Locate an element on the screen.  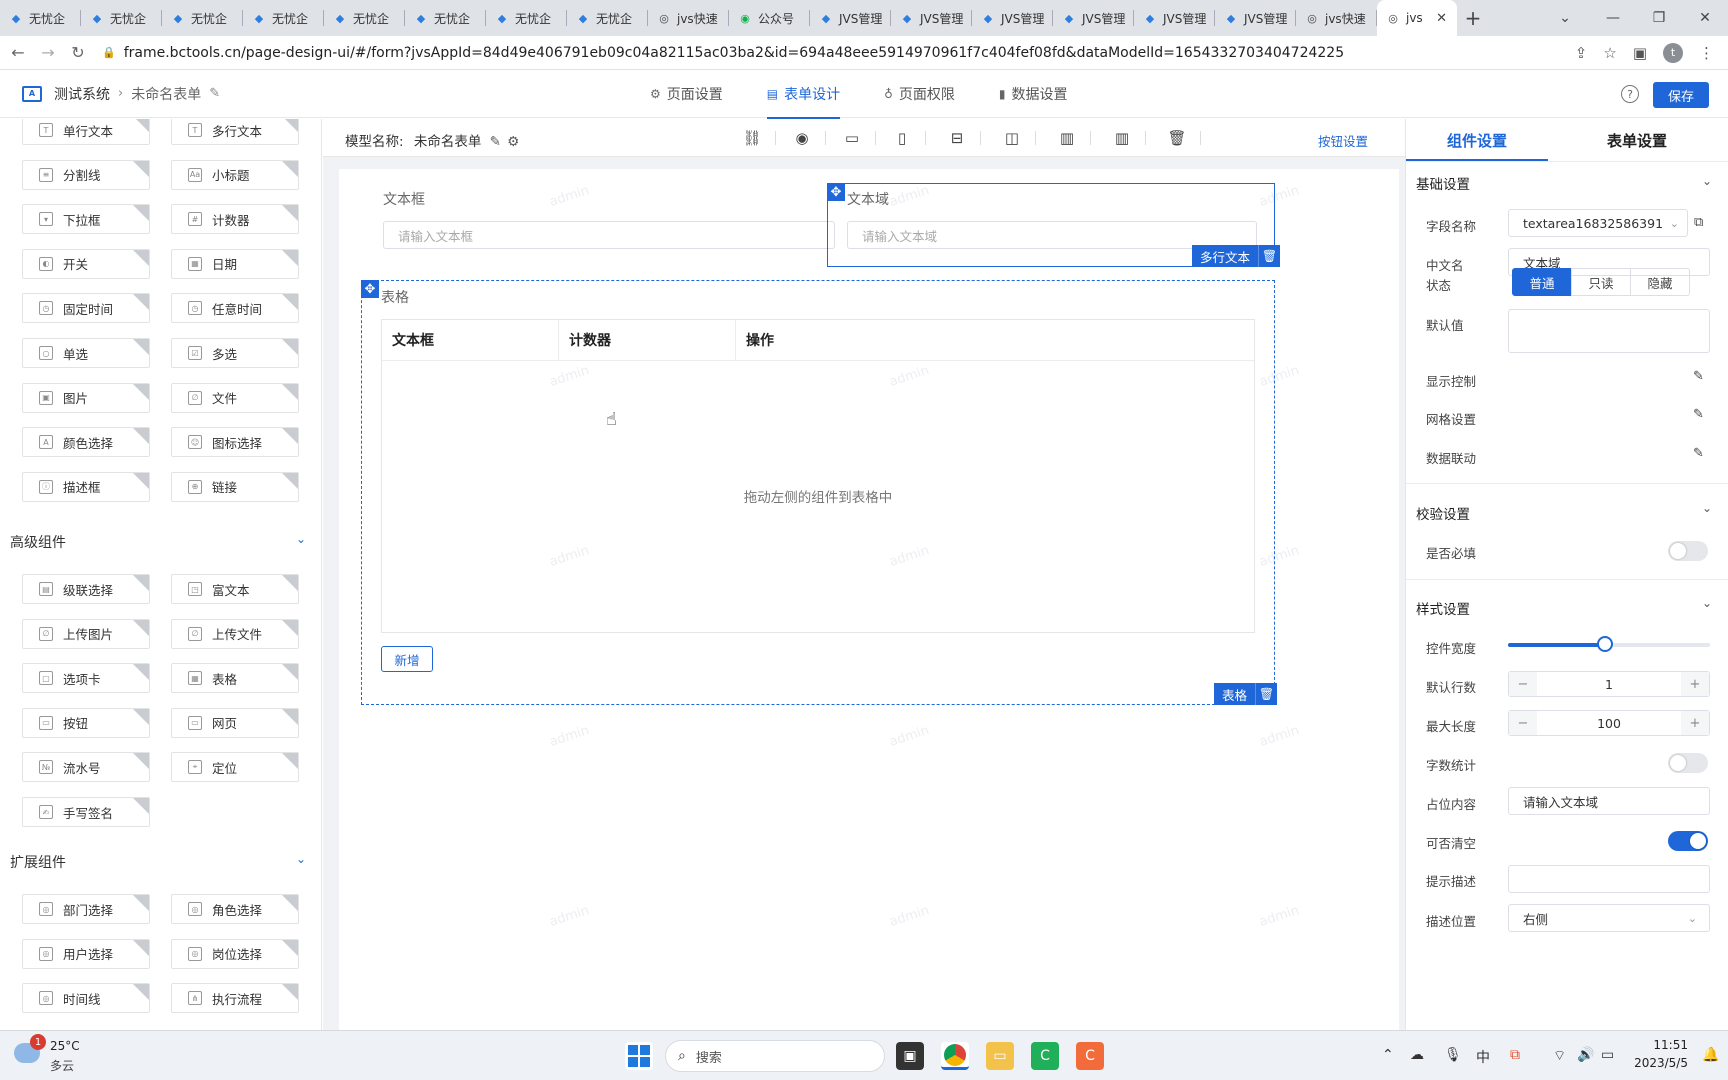
palette-item: ☺ 图标选择 is located at coordinates (235, 442).